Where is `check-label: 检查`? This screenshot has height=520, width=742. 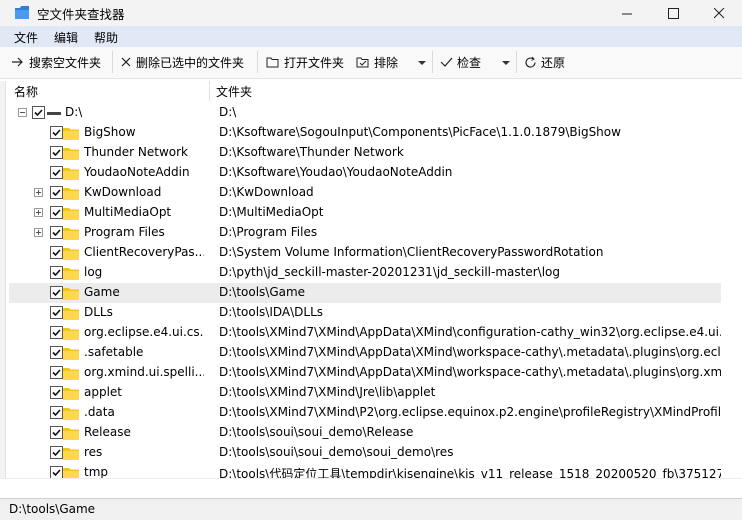 check-label: 检查 is located at coordinates (469, 62).